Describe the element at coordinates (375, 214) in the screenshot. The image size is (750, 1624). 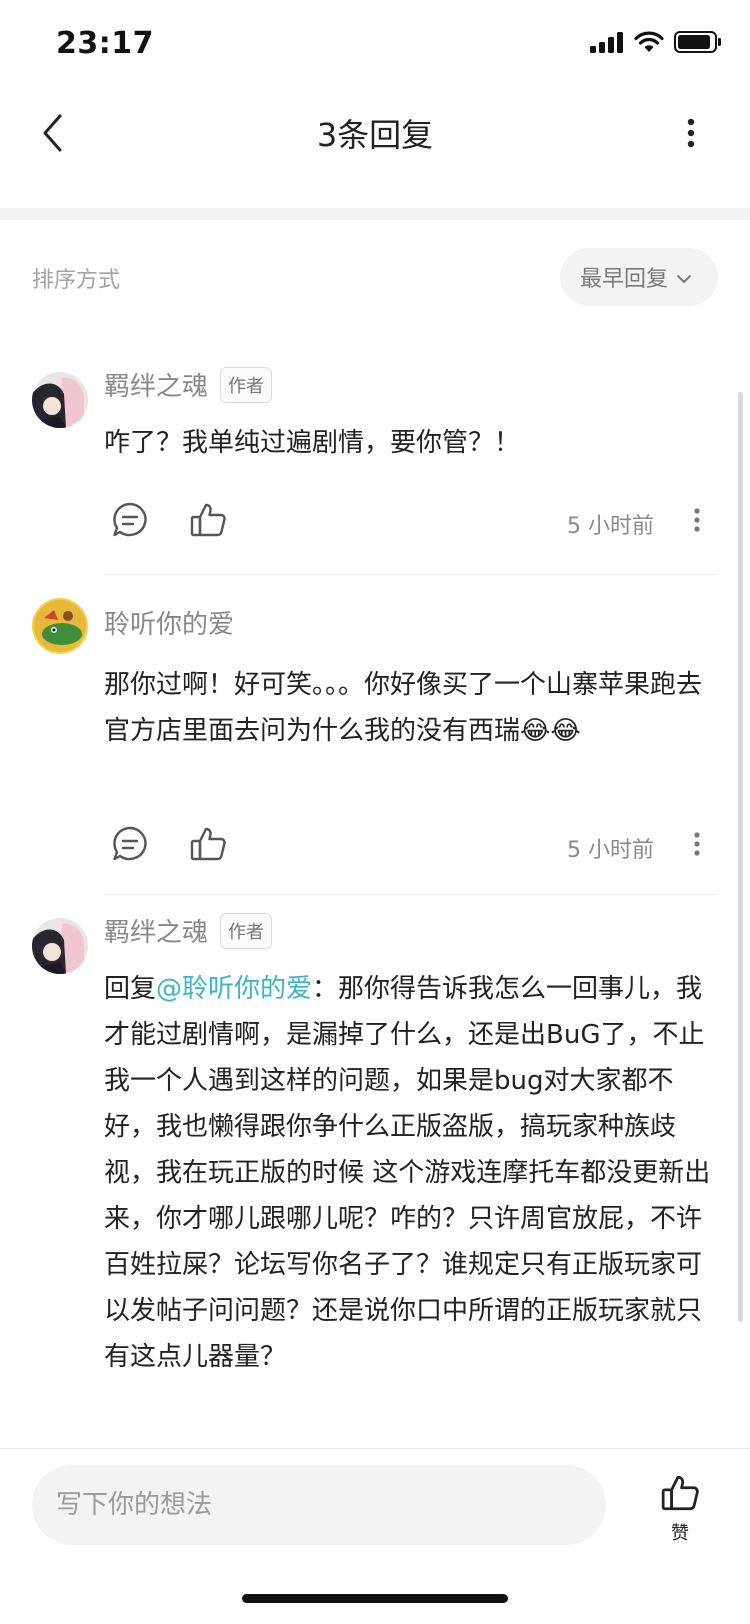
I see `section-divider` at that location.